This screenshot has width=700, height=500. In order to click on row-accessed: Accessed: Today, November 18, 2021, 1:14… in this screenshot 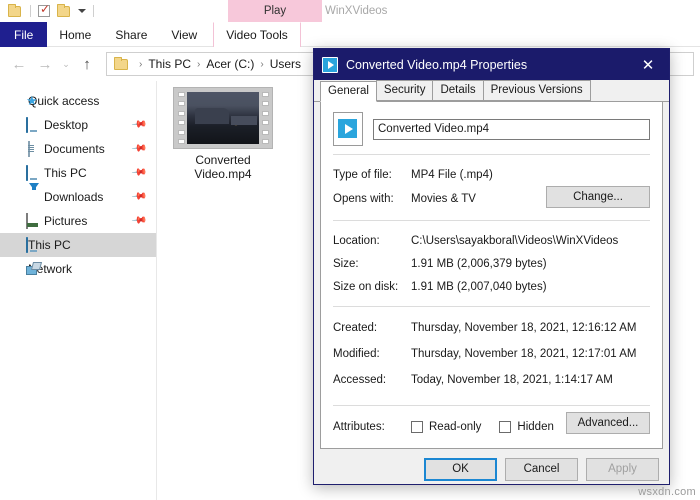, I will do `click(491, 380)`.